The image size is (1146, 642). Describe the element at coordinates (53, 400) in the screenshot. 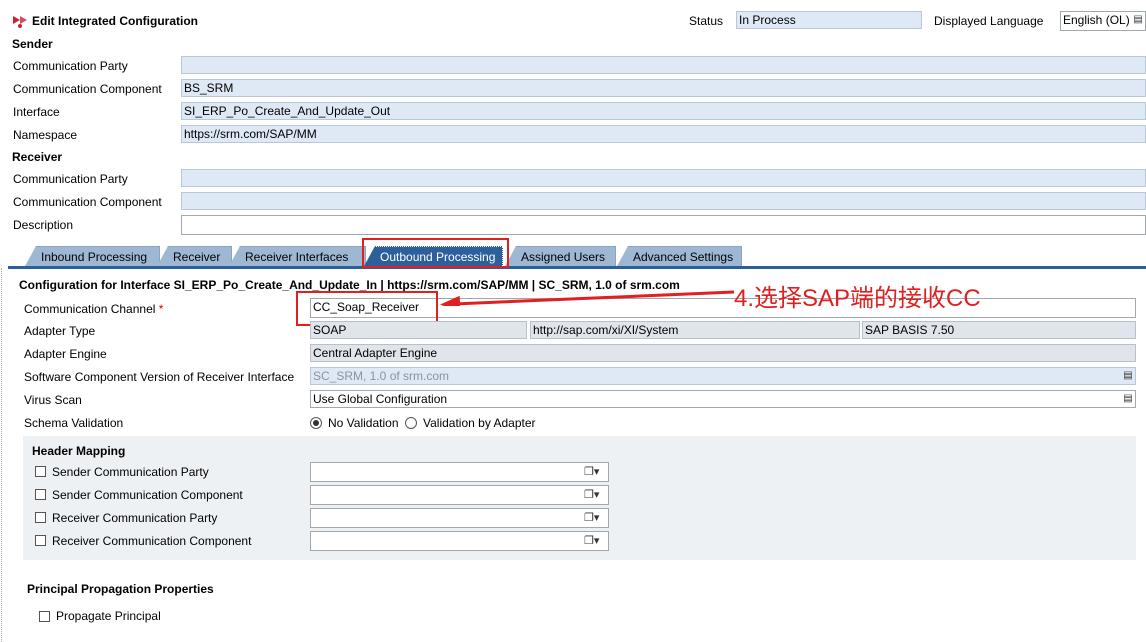

I see `virus-scan-label: Virus Scan` at that location.